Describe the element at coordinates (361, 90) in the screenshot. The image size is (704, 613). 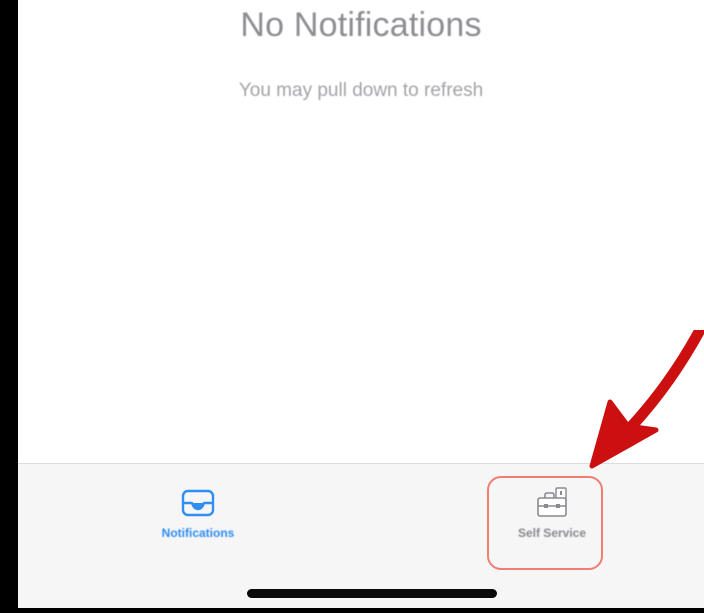
I see `empty-state-subtitle: You may pull down to refresh` at that location.